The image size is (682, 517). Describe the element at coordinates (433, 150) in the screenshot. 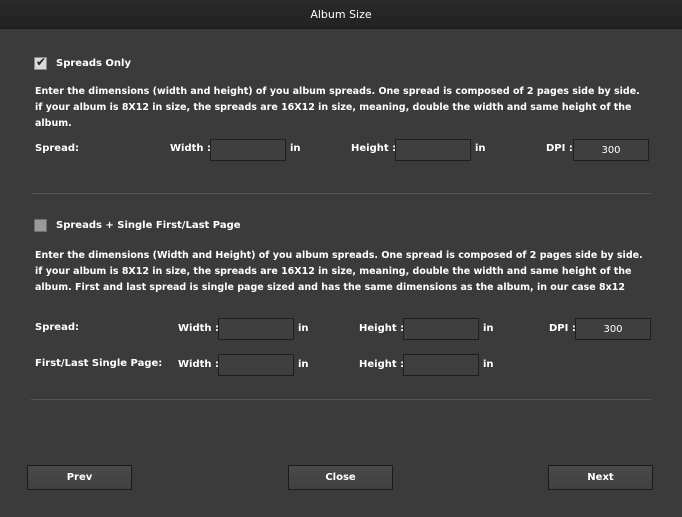

I see `spread-height-input` at that location.